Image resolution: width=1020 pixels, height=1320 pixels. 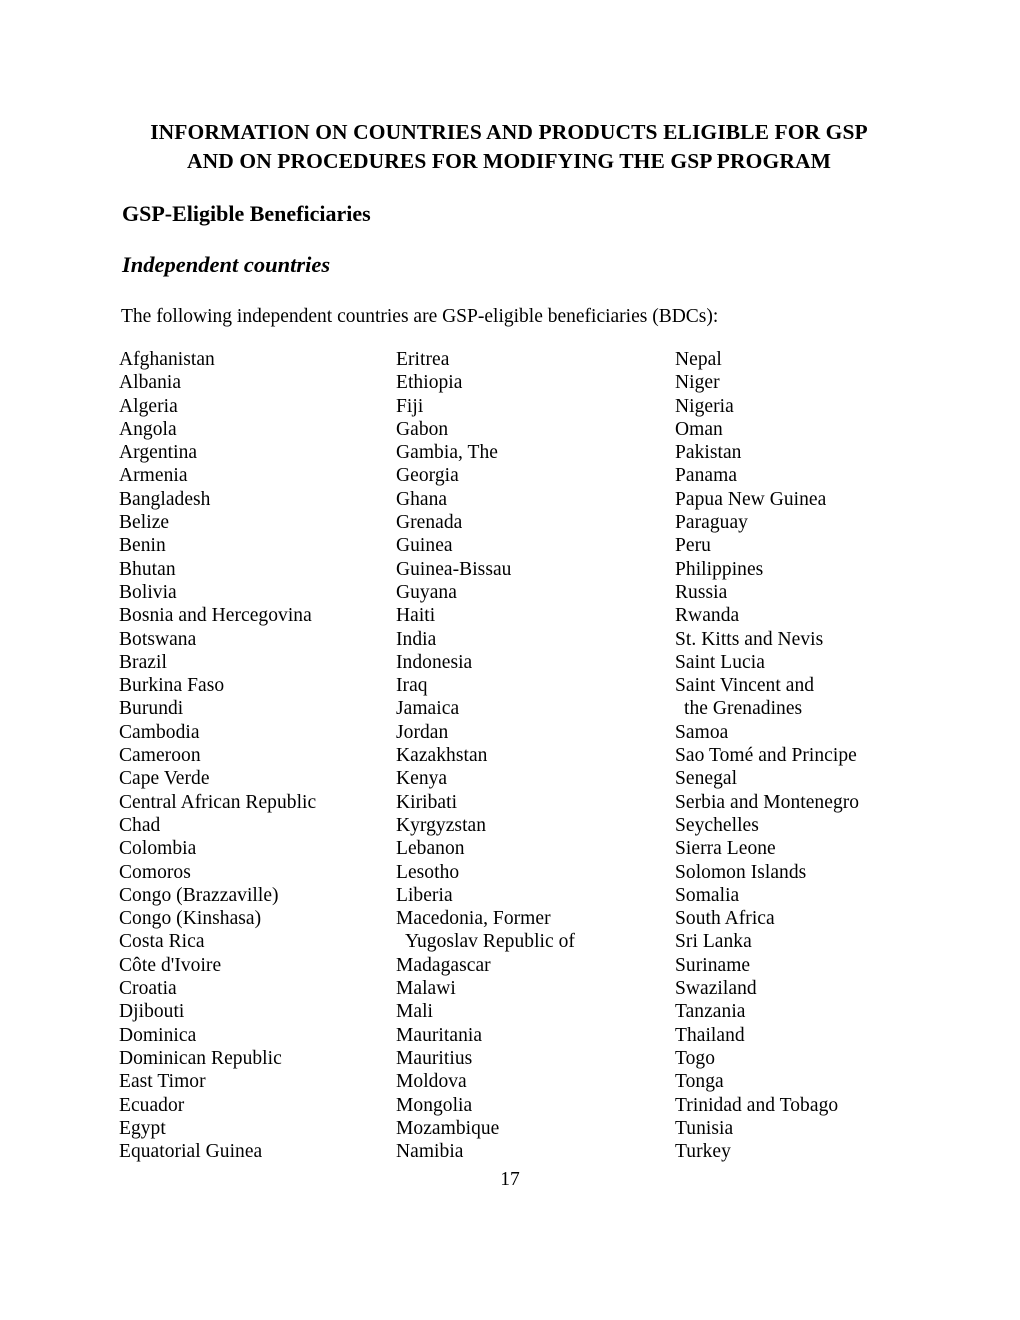 What do you see at coordinates (430, 1152) in the screenshot?
I see `country-item: Namibia` at bounding box center [430, 1152].